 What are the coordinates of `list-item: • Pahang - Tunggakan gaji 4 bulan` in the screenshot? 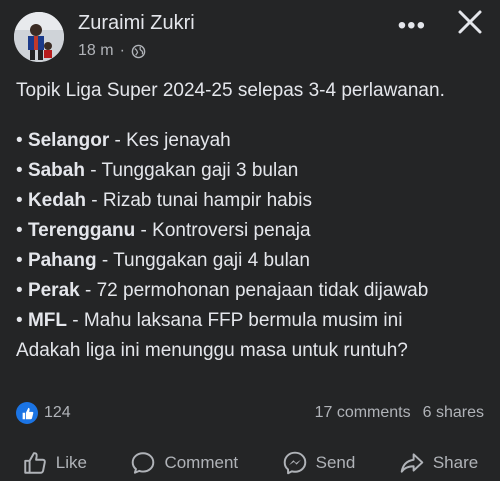 It's located at (163, 260).